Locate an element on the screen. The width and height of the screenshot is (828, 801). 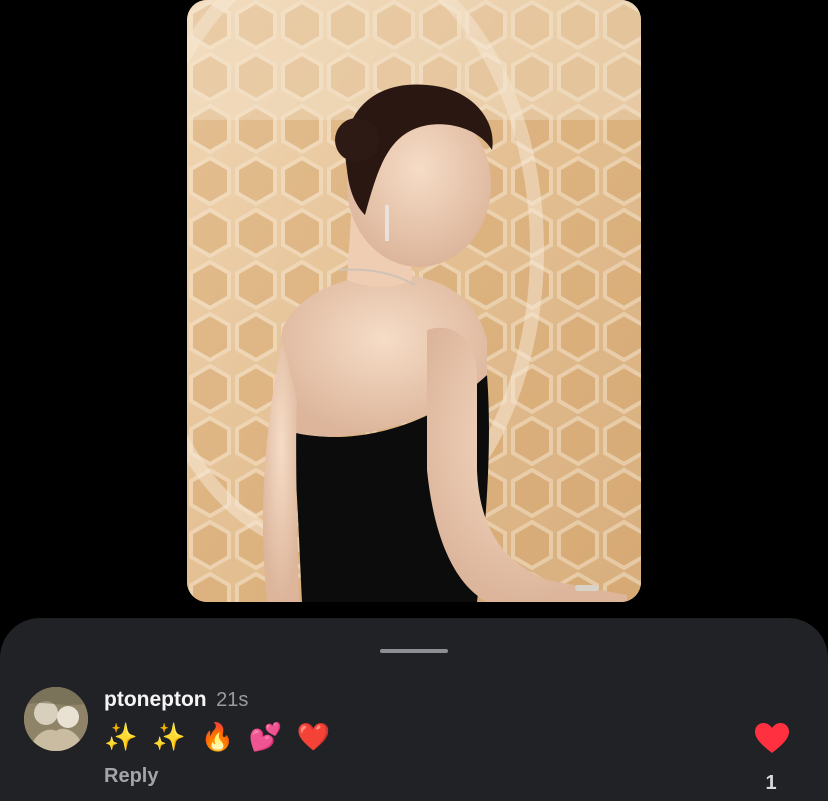
comment-text: ✨ ✨ 🔥 💕 ❤️ is located at coordinates (220, 738).